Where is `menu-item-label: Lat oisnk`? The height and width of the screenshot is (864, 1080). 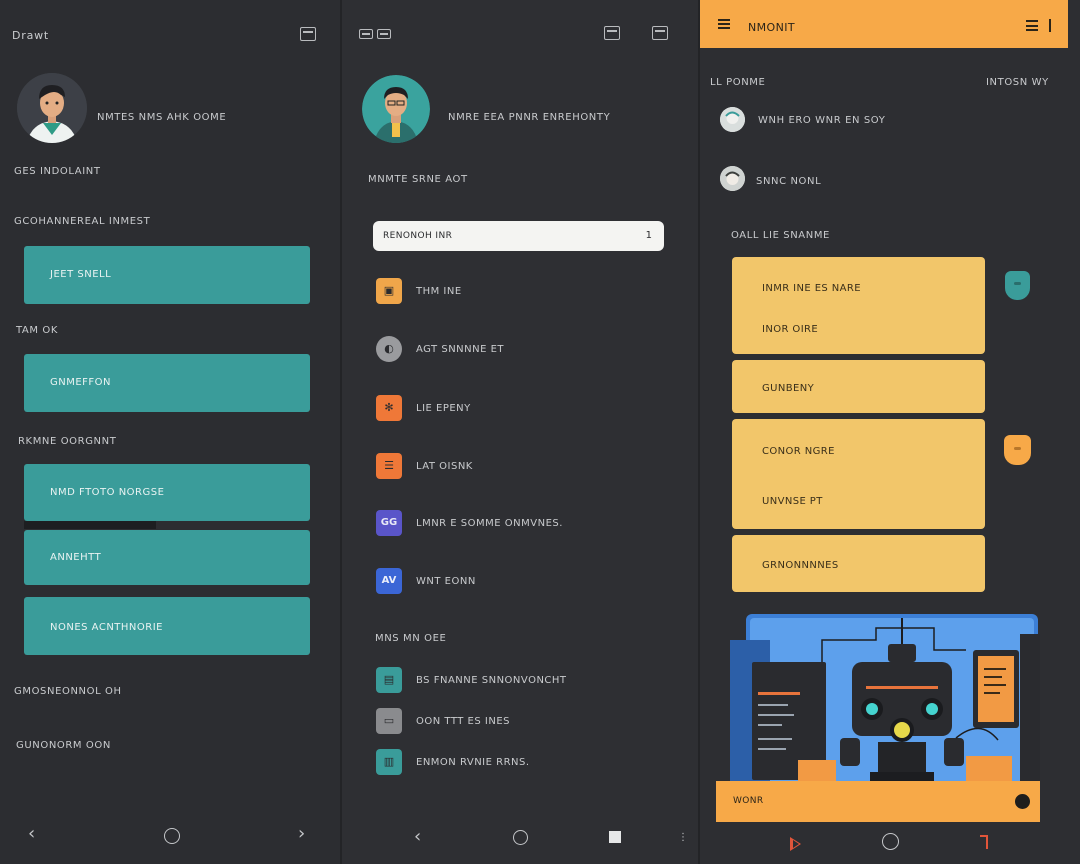 menu-item-label: Lat oisnk is located at coordinates (444, 466).